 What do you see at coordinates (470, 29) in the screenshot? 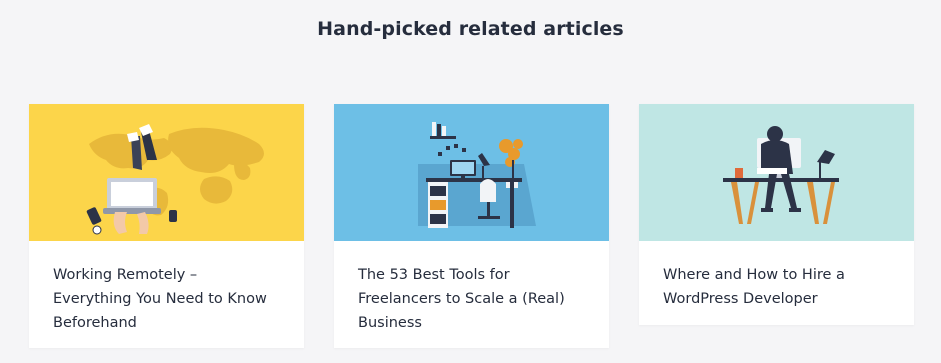
I see `section-title: Hand-picked related articles` at bounding box center [470, 29].